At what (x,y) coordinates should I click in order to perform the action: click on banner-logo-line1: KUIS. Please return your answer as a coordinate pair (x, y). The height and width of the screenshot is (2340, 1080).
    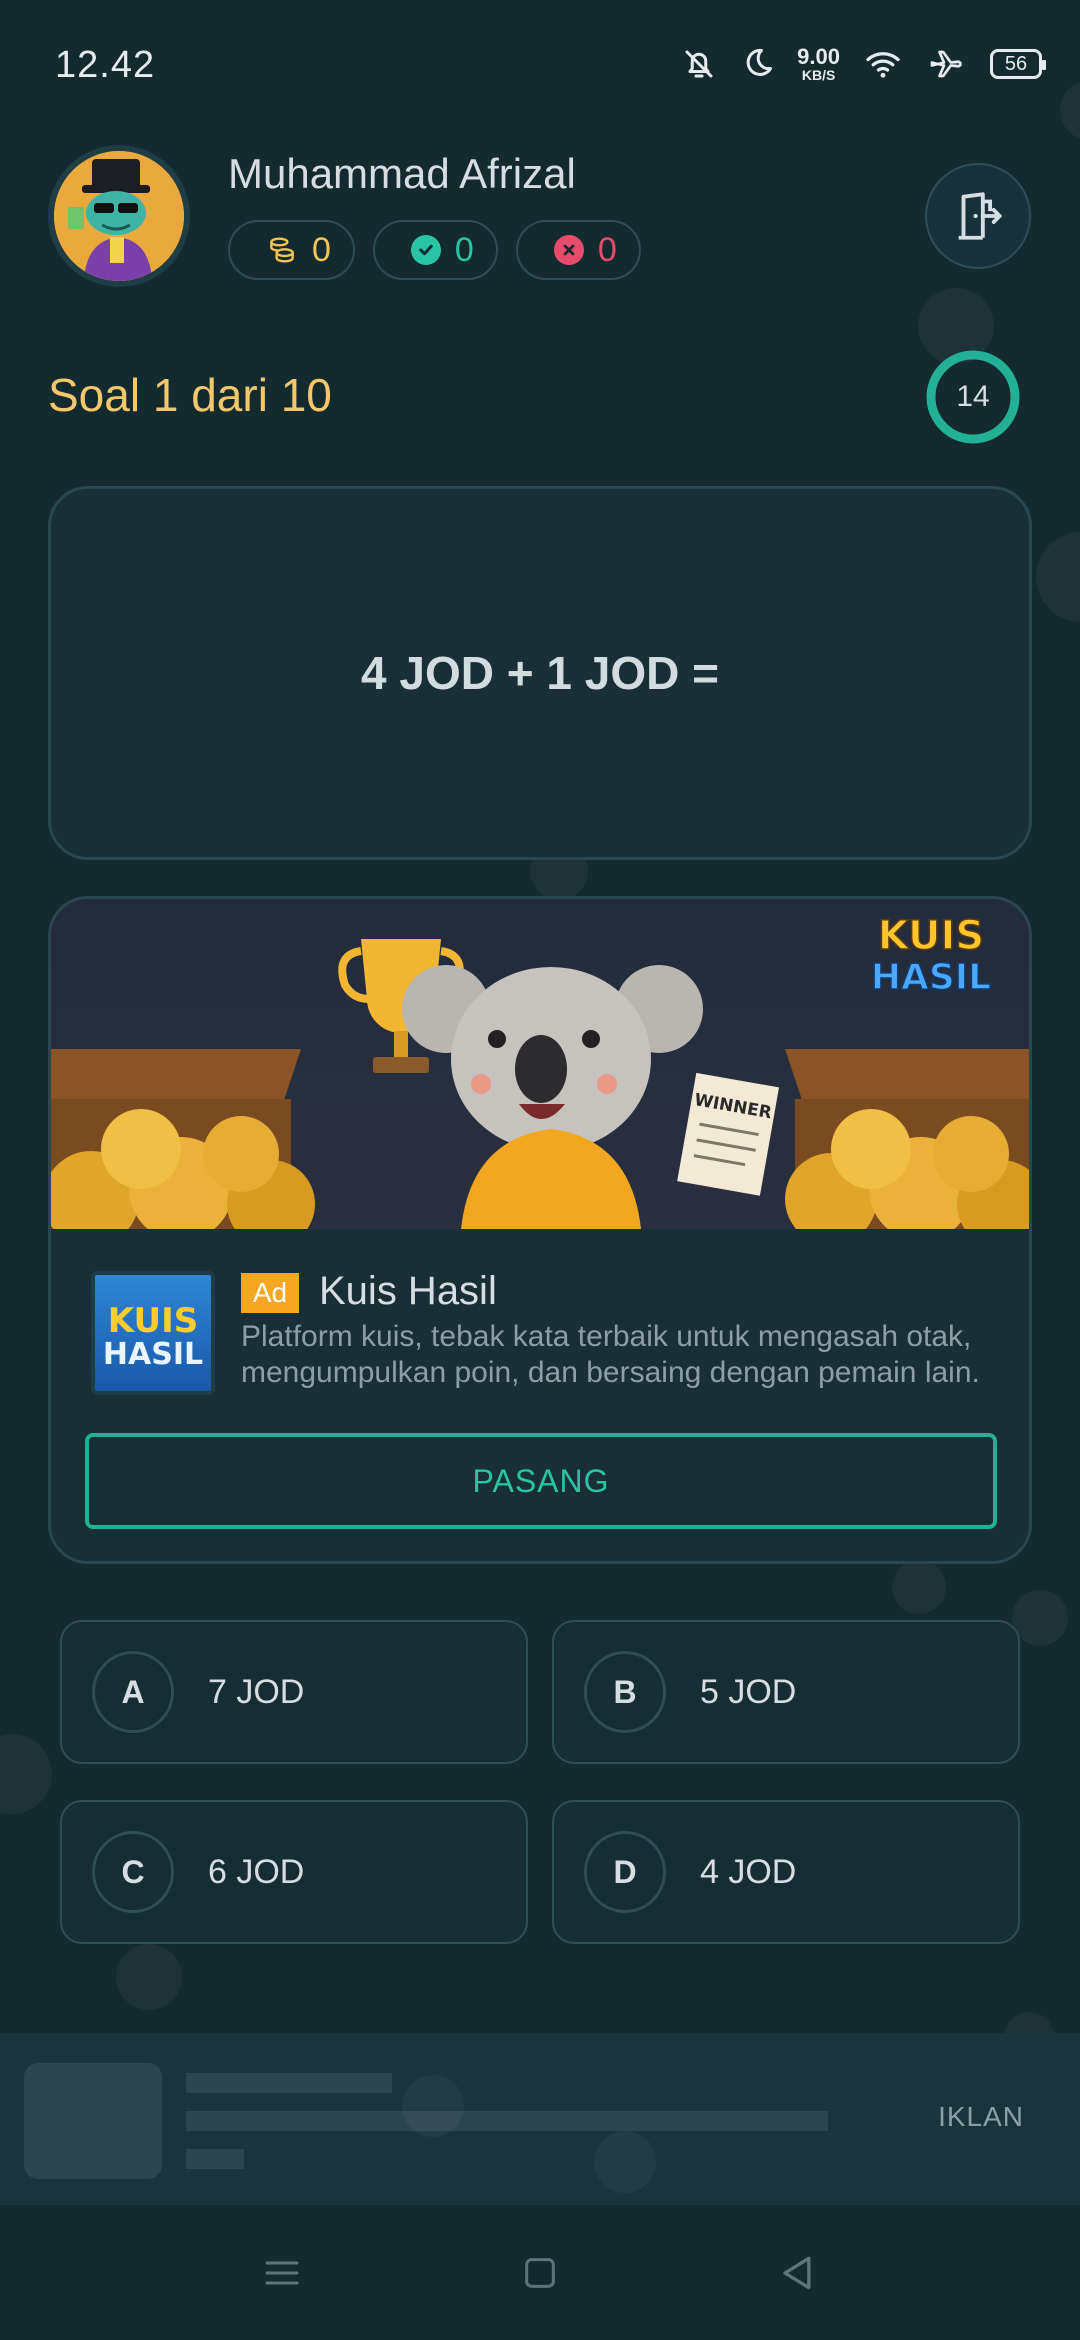
    Looking at the image, I should click on (931, 936).